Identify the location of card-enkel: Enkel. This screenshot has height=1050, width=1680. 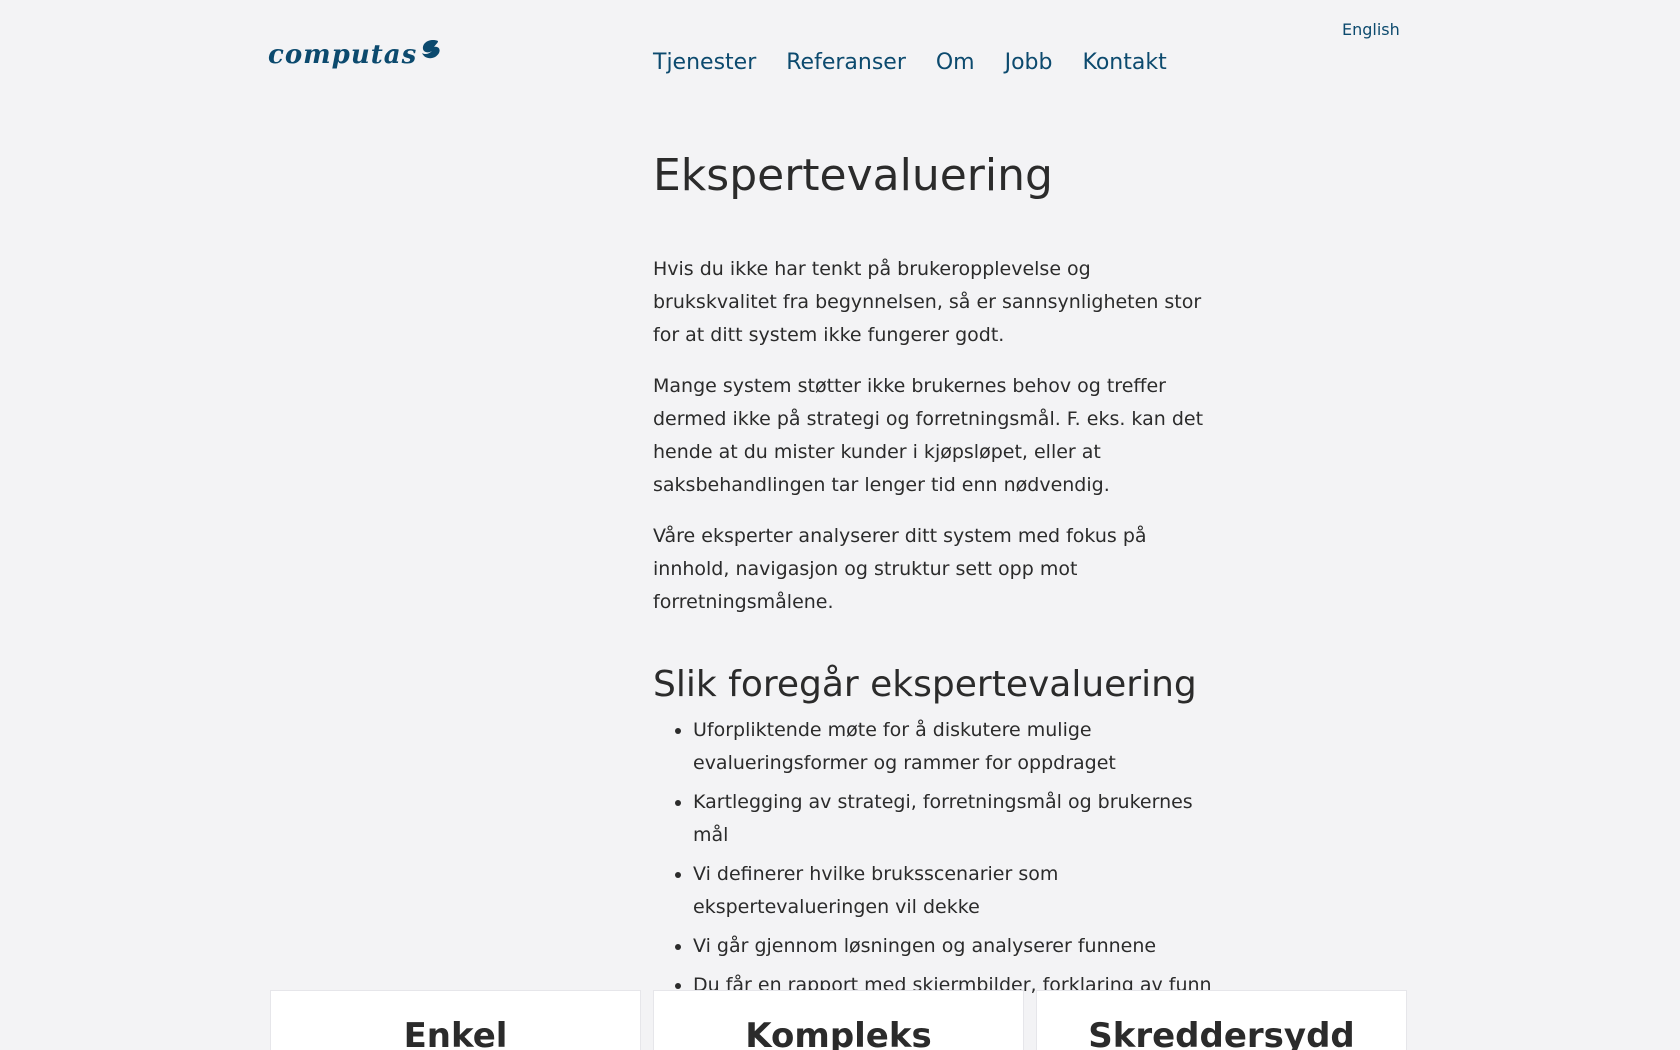
(455, 1020).